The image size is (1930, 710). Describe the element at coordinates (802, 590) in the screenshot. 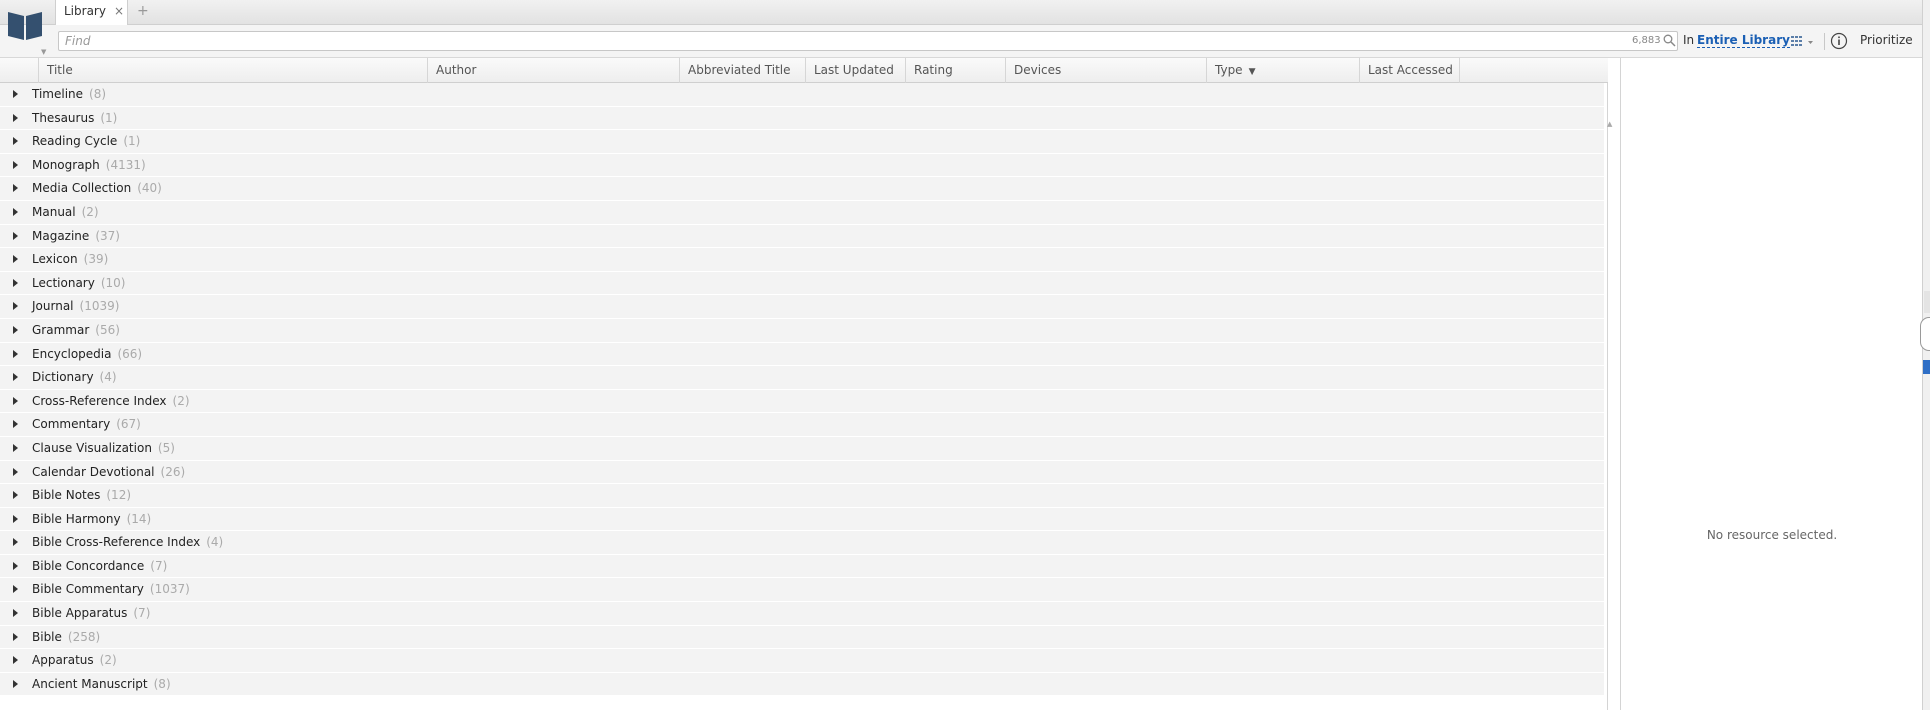

I see `list-item: Bible Commentary (1037)` at that location.